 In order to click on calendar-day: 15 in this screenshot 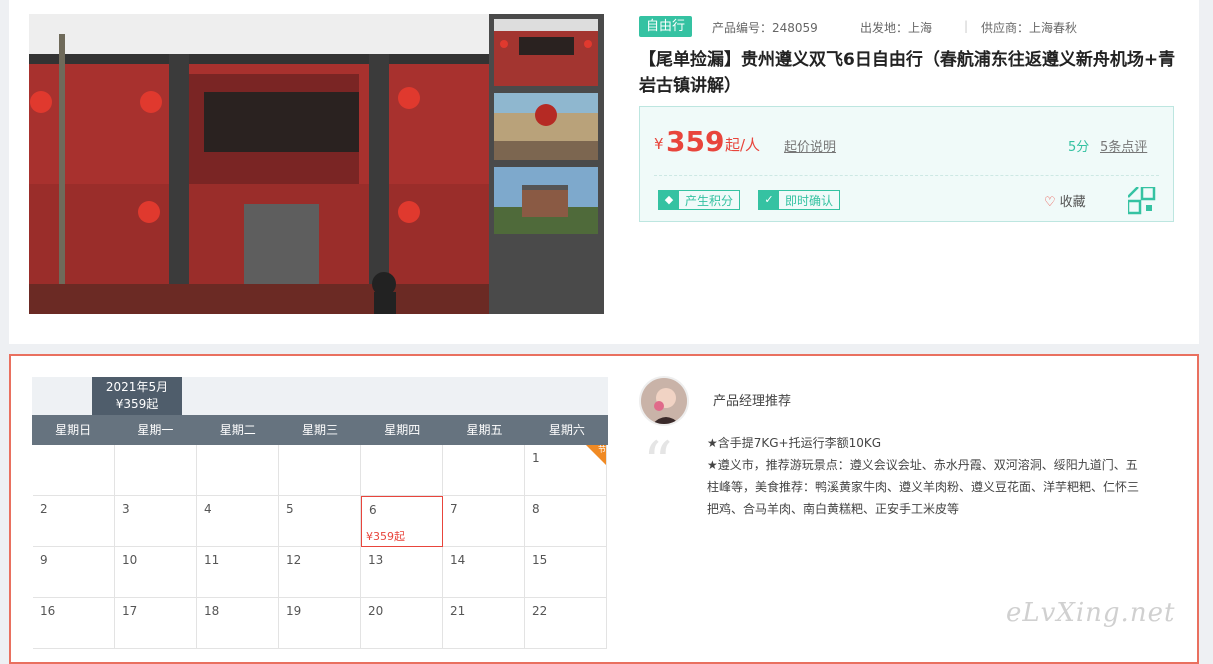, I will do `click(566, 572)`.